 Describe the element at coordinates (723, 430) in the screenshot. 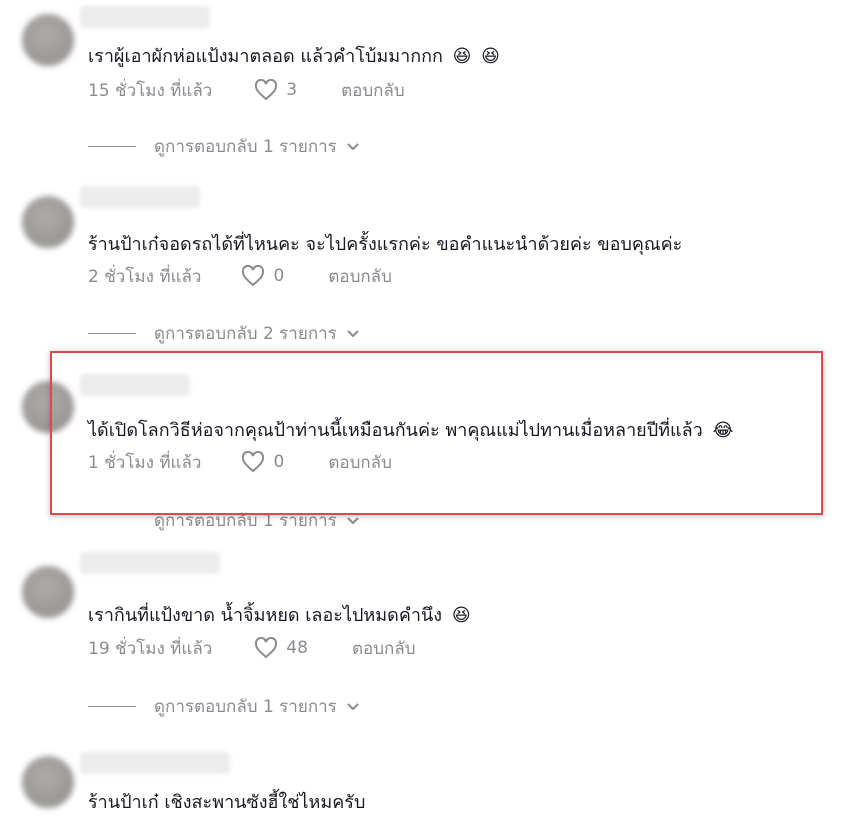

I see `tears-of-joy-emoji: 😂` at that location.